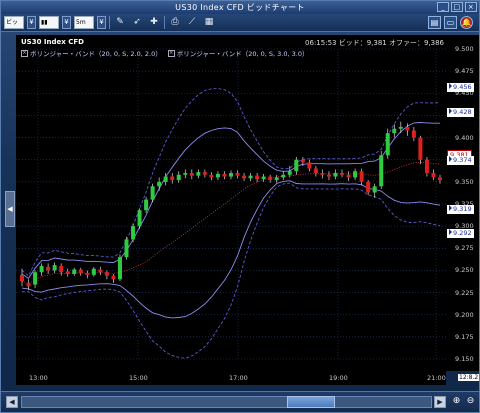 The image size is (480, 413). What do you see at coordinates (154, 22) in the screenshot?
I see `crosshair-icon: ✚` at bounding box center [154, 22].